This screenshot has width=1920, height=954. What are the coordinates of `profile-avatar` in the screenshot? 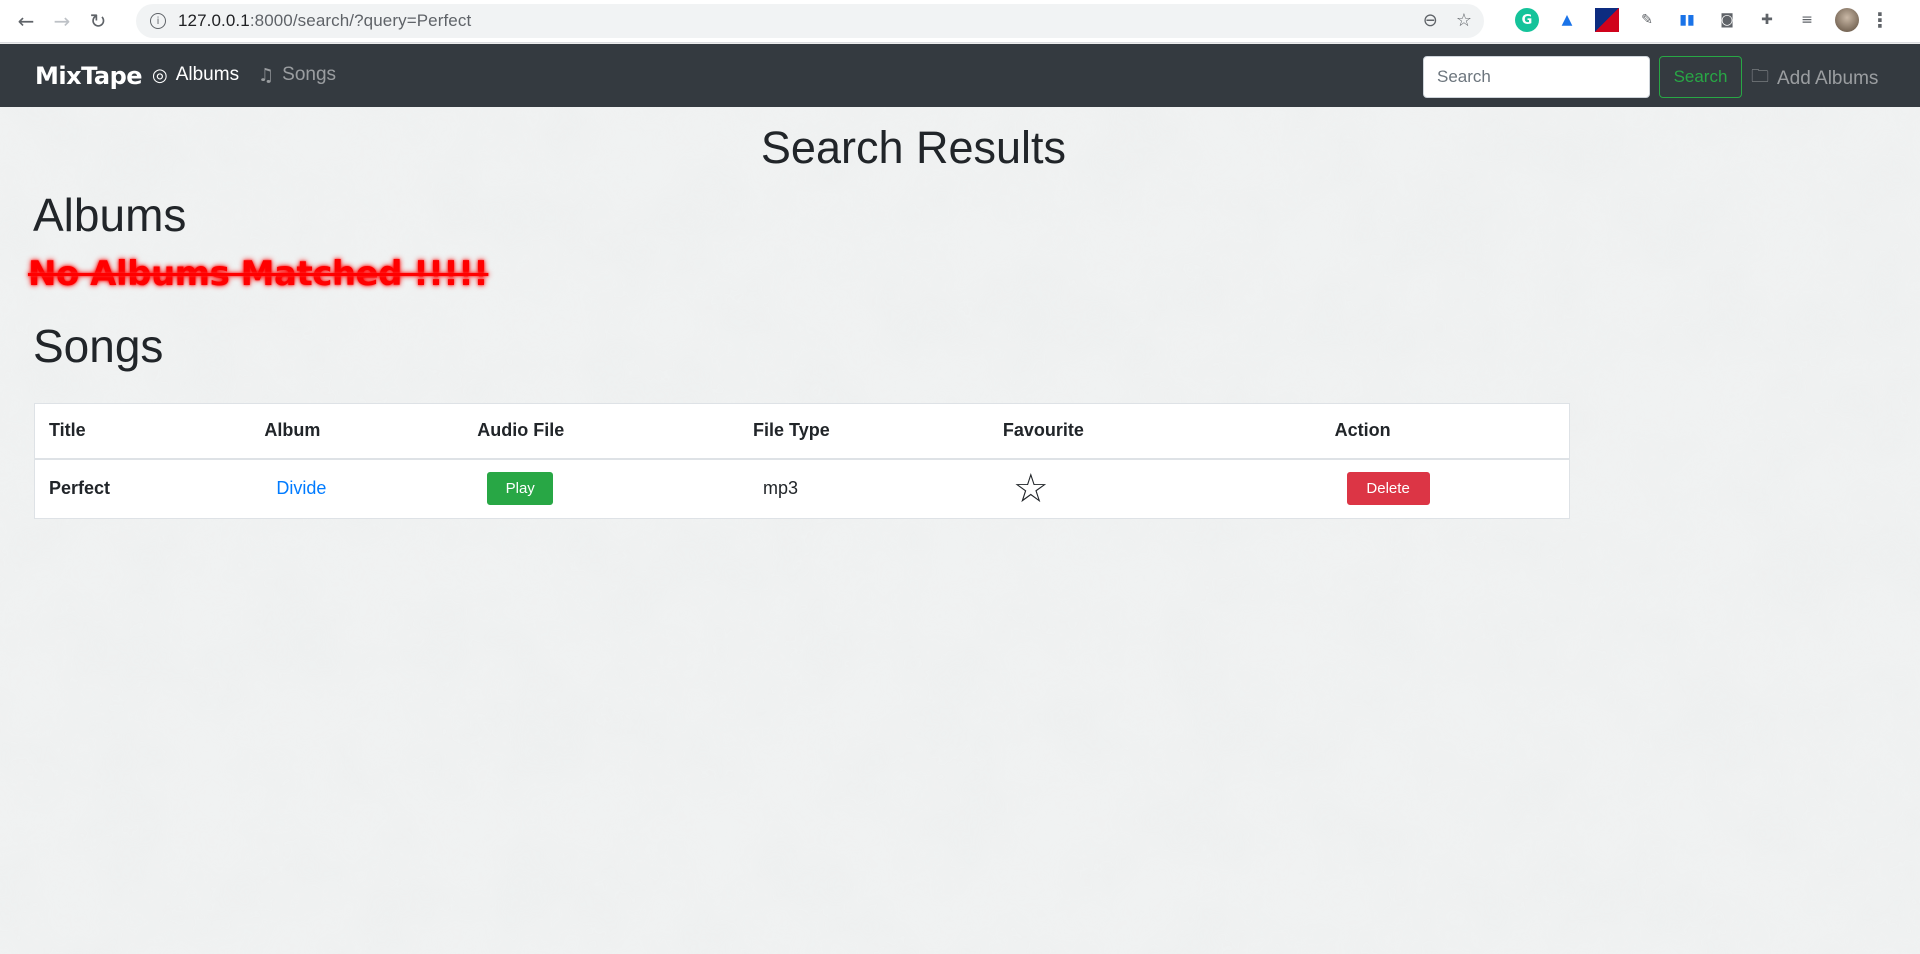 It's located at (1847, 20).